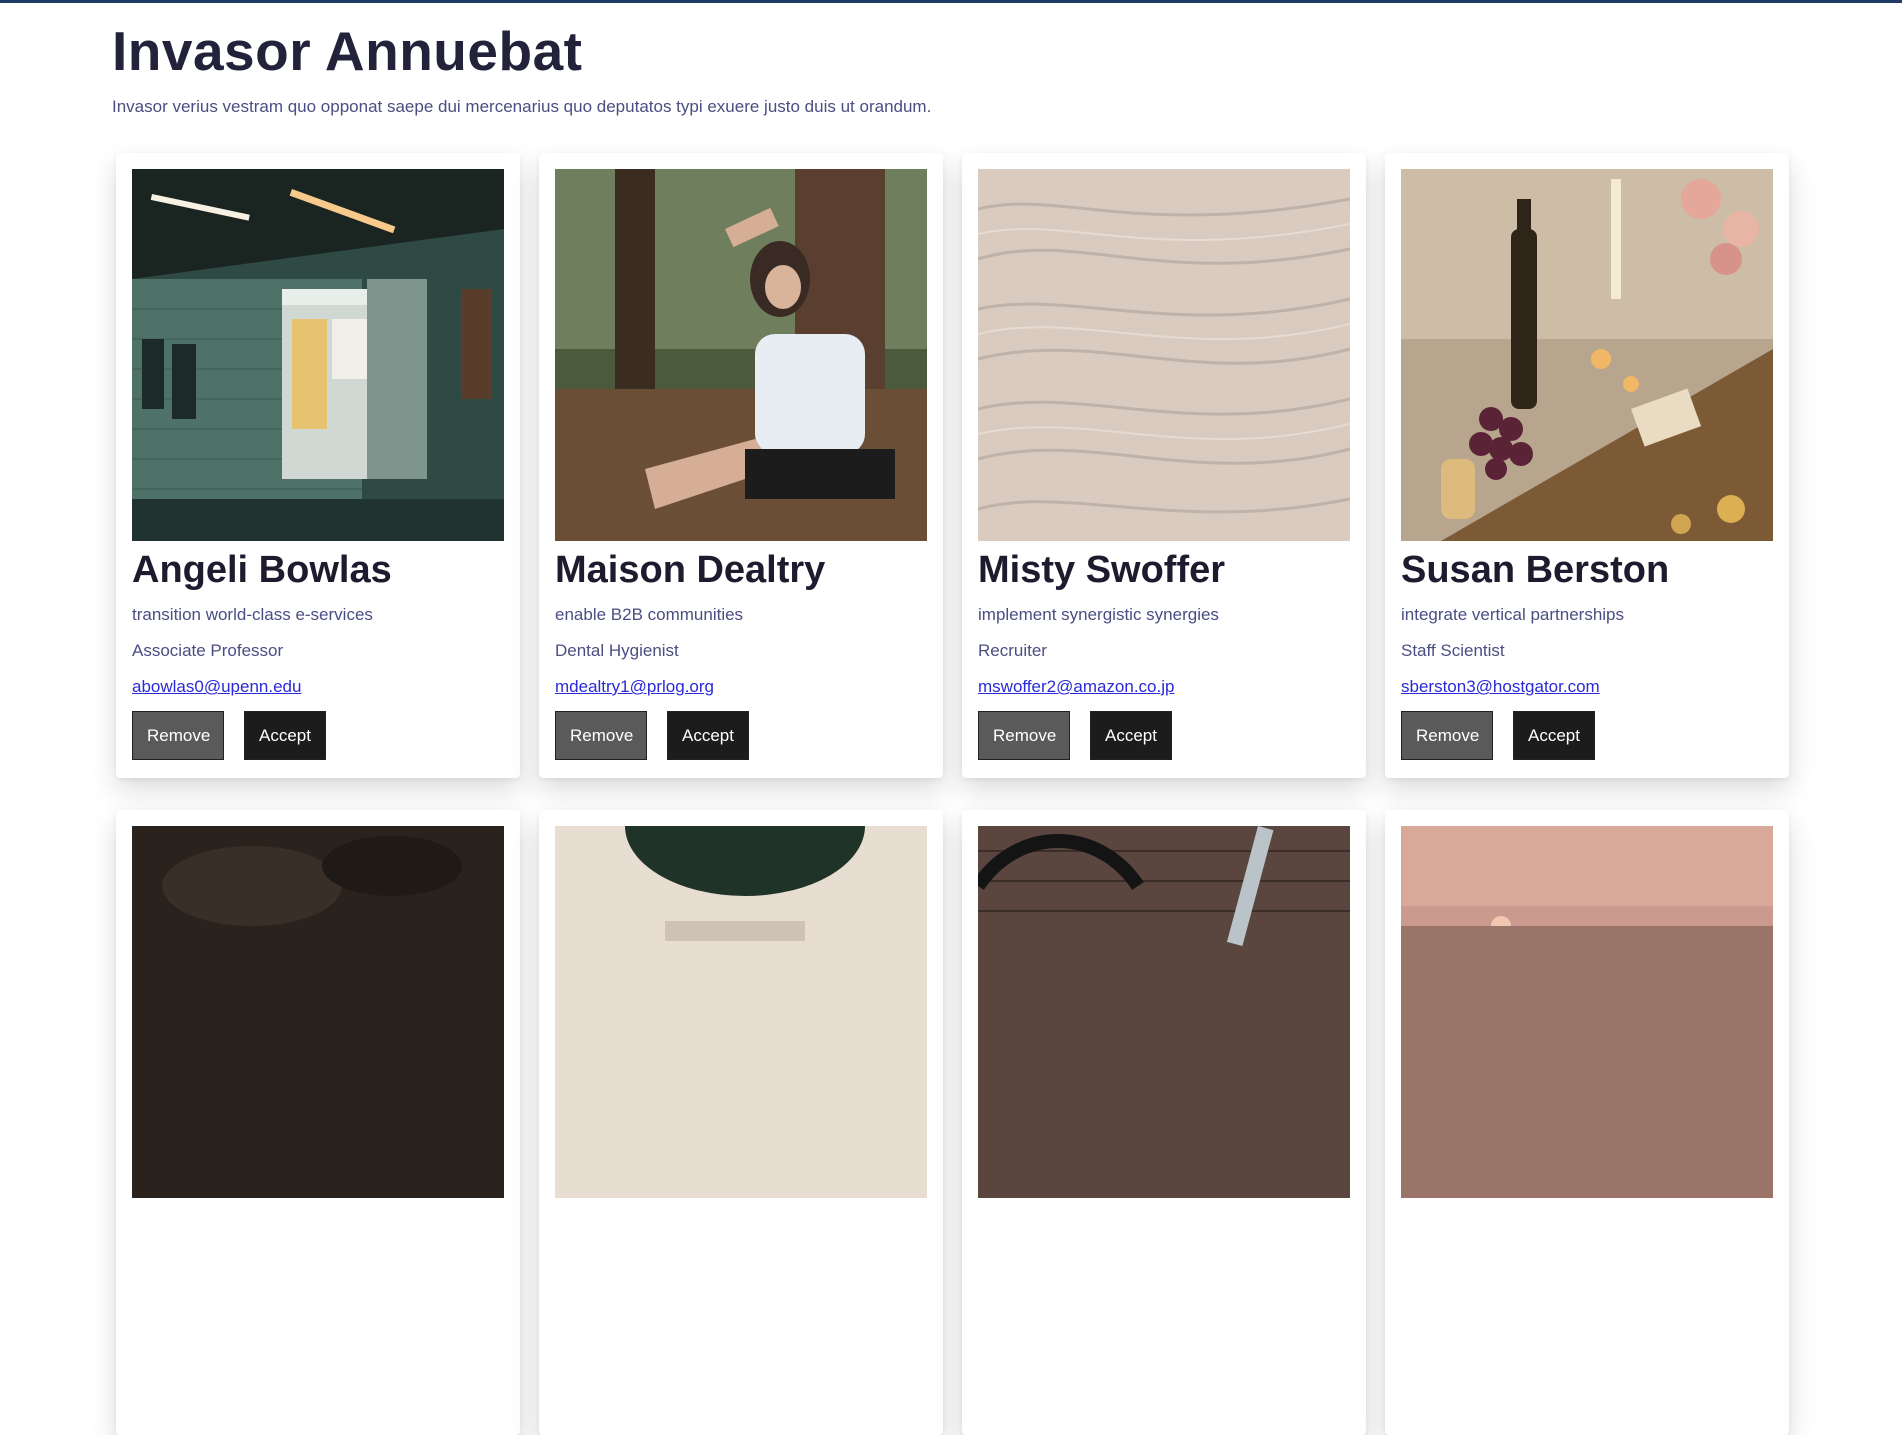  I want to click on profile-name: Angeli Bowlas, so click(262, 570).